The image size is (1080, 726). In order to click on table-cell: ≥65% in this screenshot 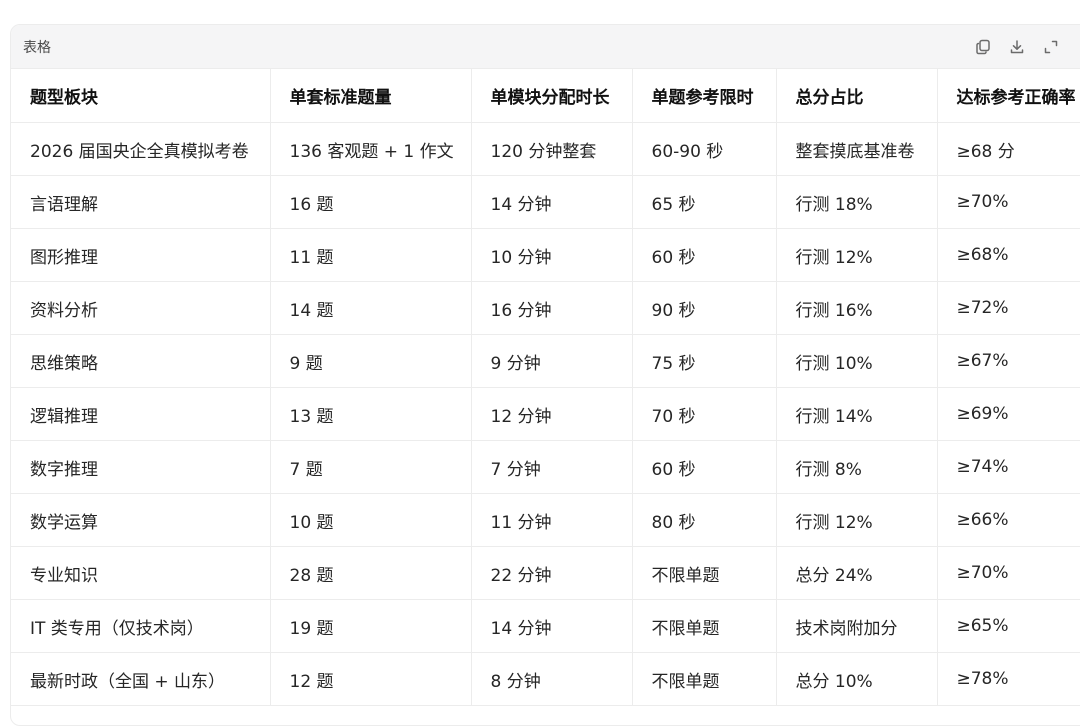, I will do `click(1008, 626)`.